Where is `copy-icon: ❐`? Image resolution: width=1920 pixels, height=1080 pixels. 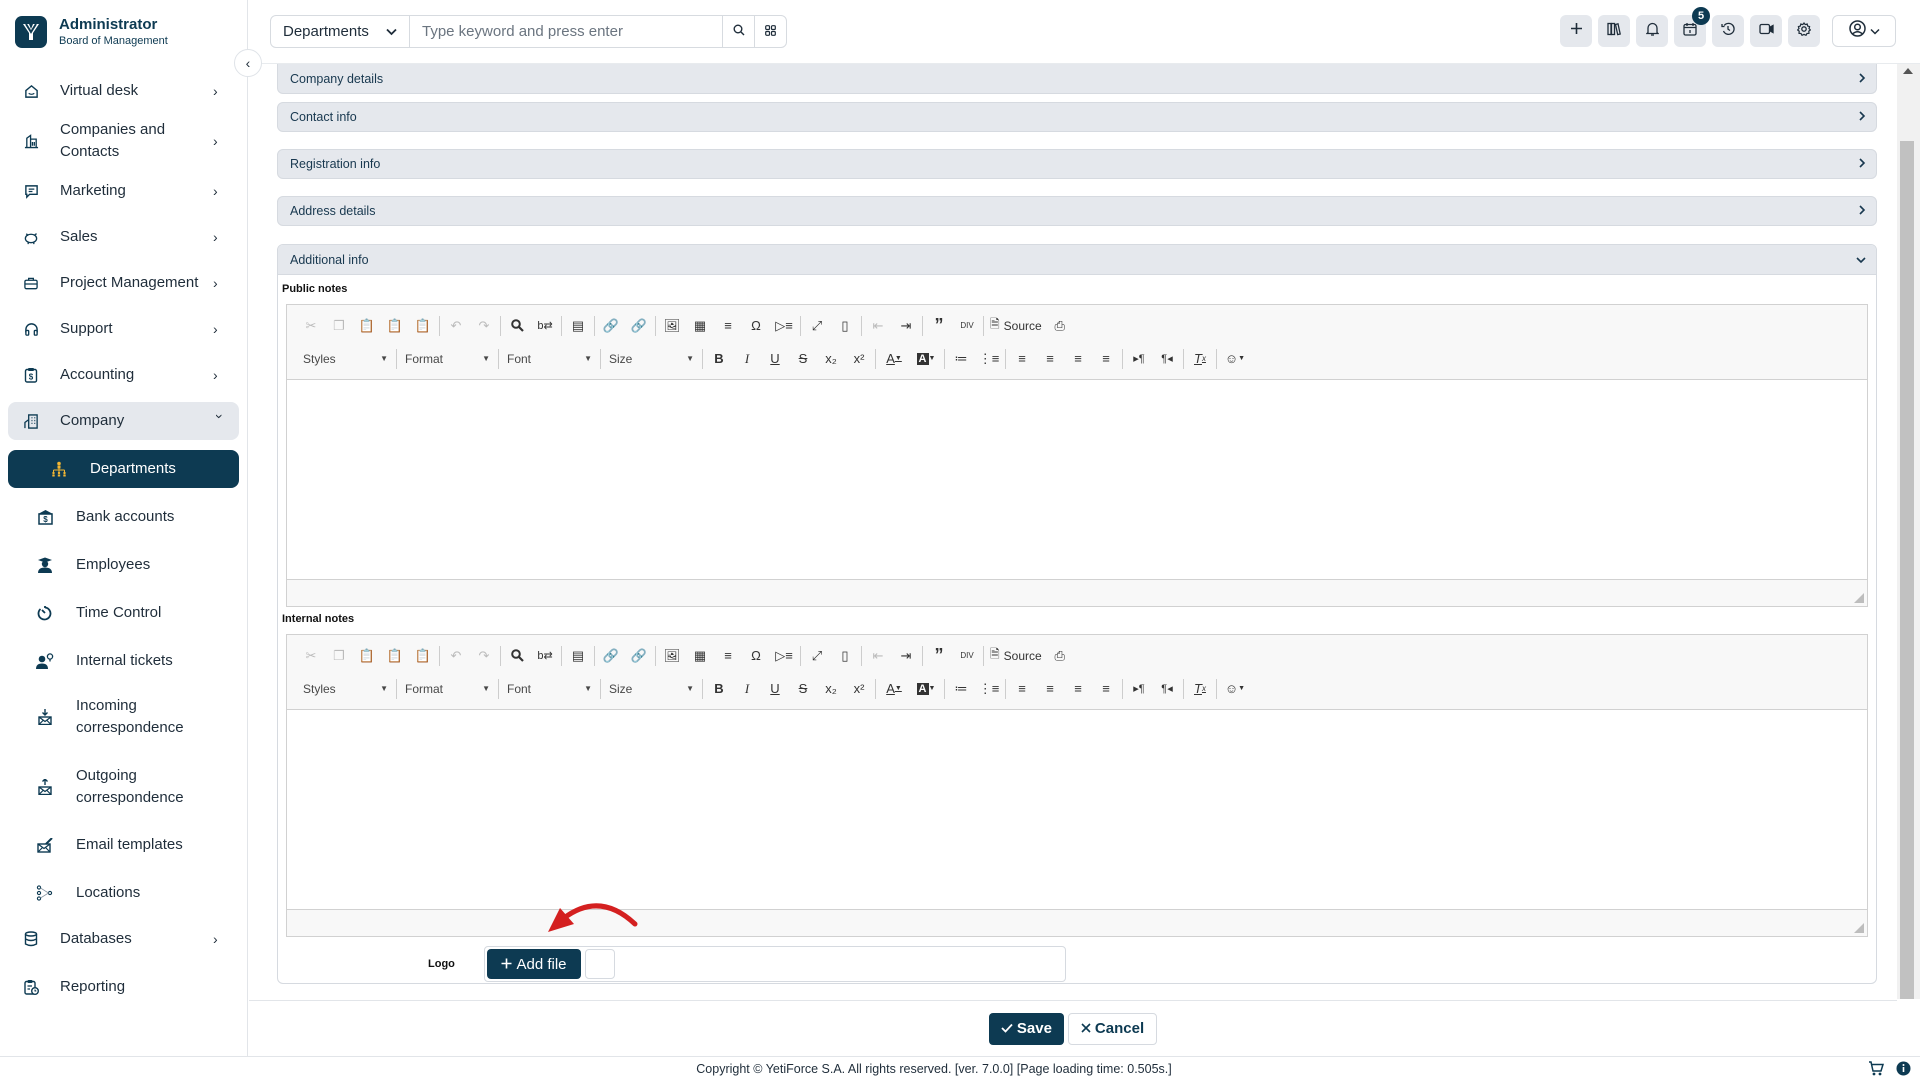
copy-icon: ❐ is located at coordinates (339, 326).